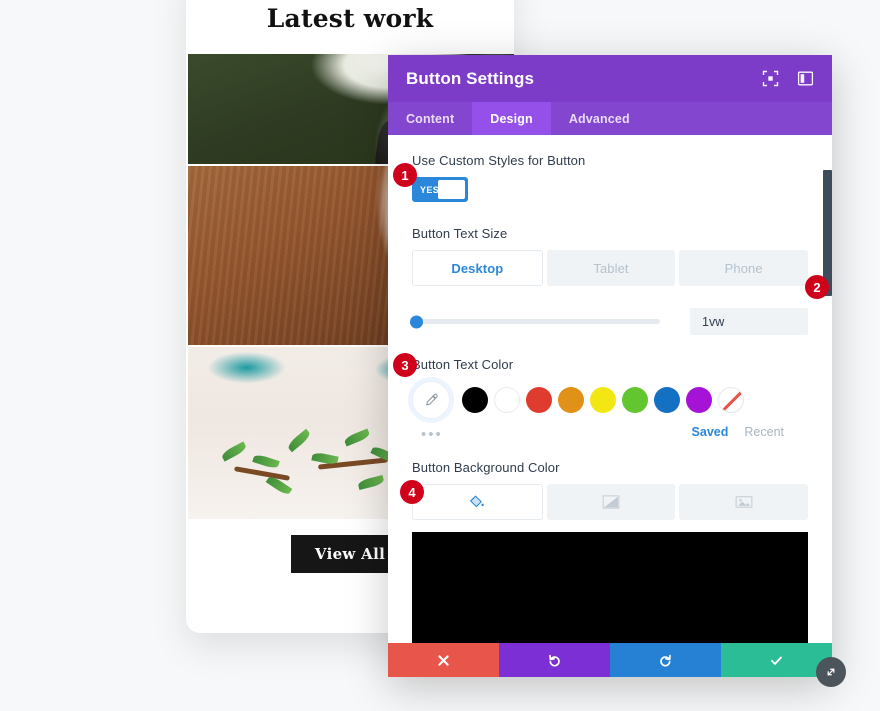 This screenshot has height=711, width=880. What do you see at coordinates (477, 268) in the screenshot?
I see `device-tab-desktop: Desktop` at bounding box center [477, 268].